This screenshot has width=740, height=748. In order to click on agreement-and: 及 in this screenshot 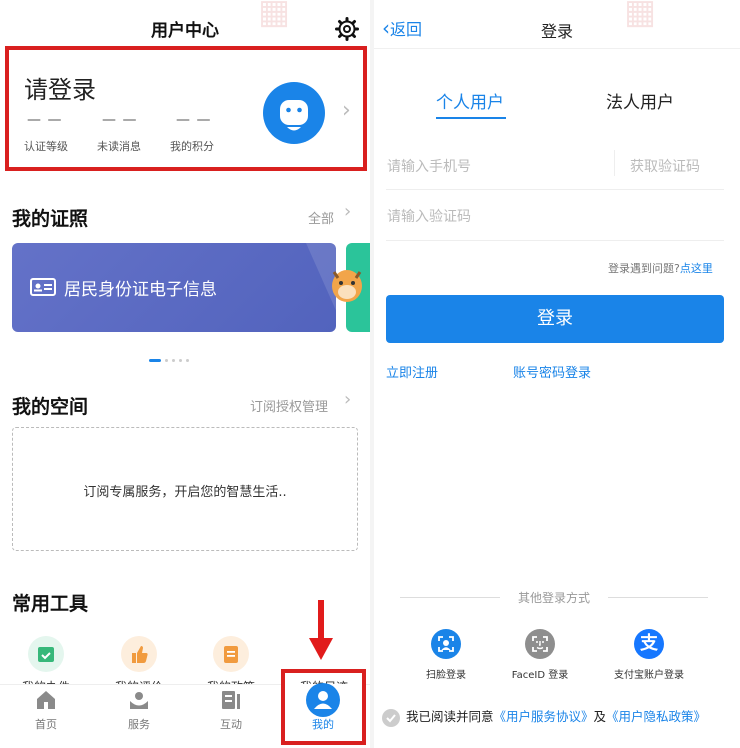, I will do `click(600, 716)`.